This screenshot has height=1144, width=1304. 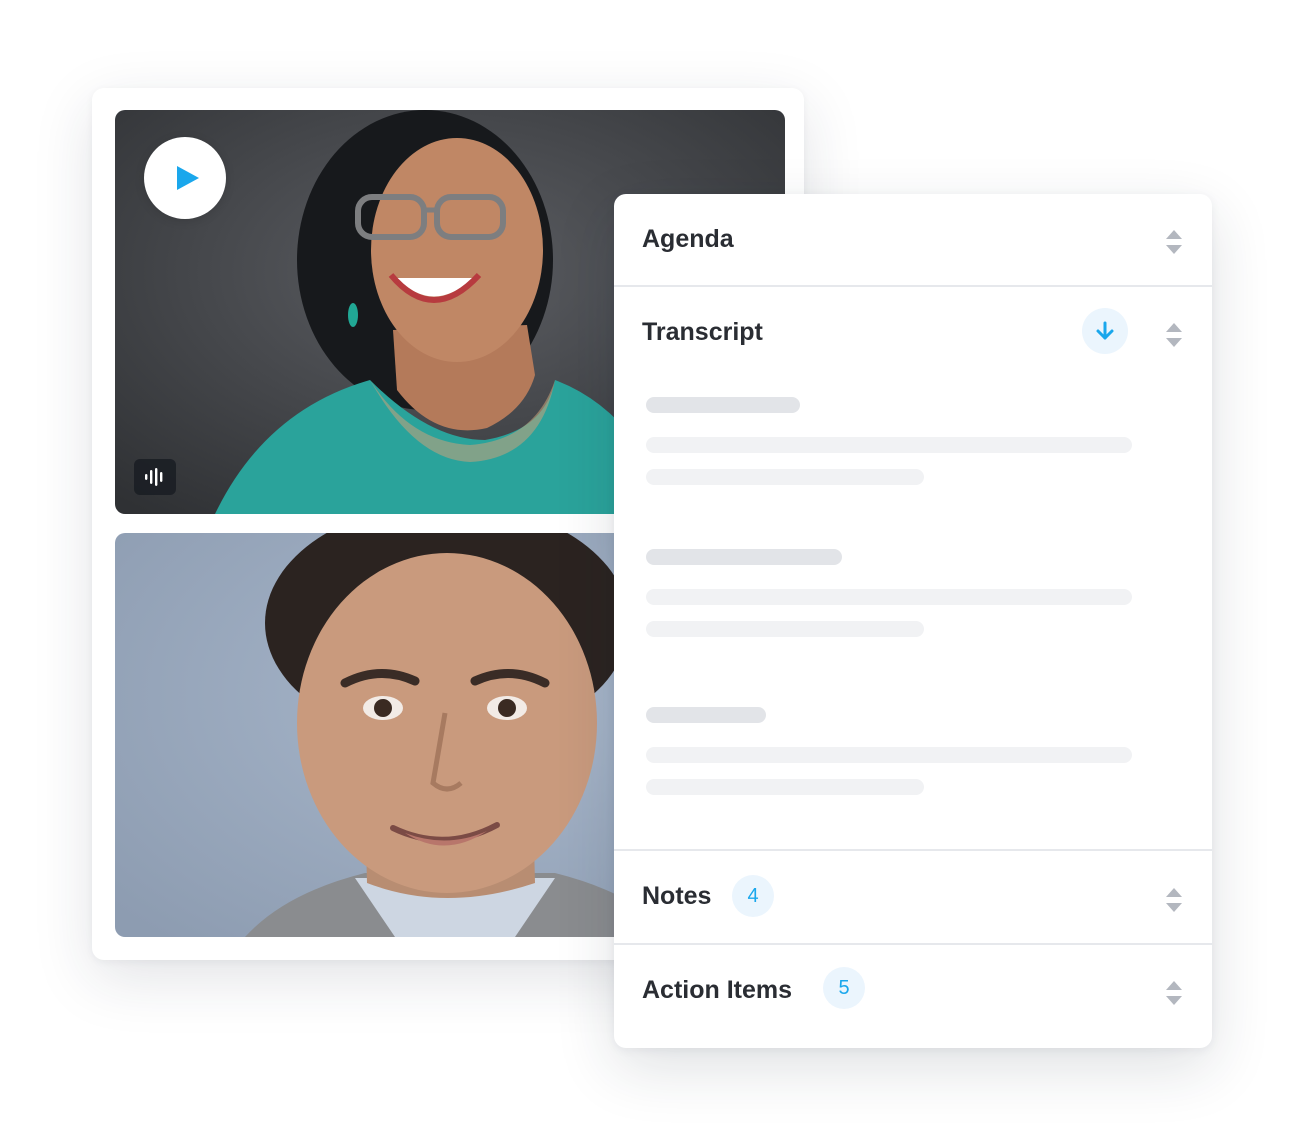 What do you see at coordinates (913, 240) in the screenshot?
I see `agenda-section: Agenda` at bounding box center [913, 240].